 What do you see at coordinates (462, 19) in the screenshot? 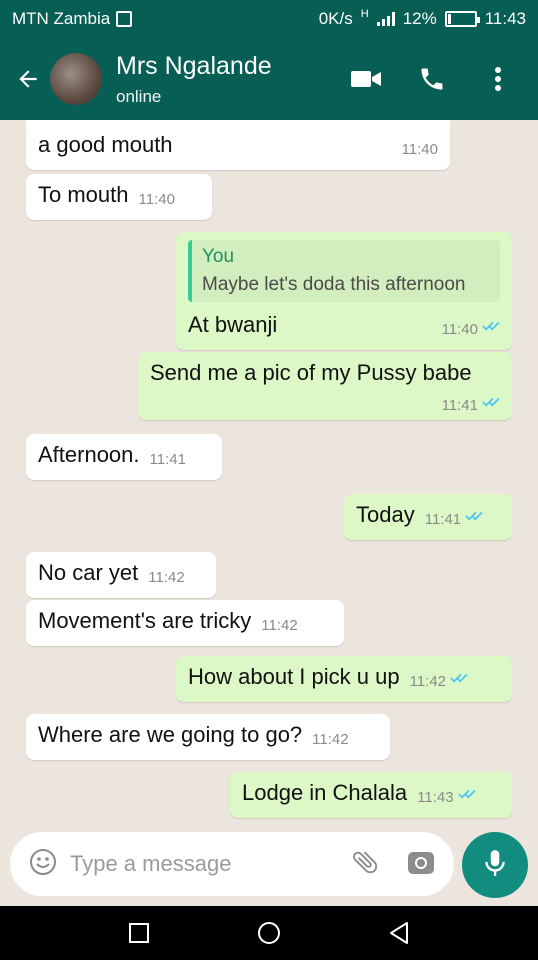
I see `battery-icon` at bounding box center [462, 19].